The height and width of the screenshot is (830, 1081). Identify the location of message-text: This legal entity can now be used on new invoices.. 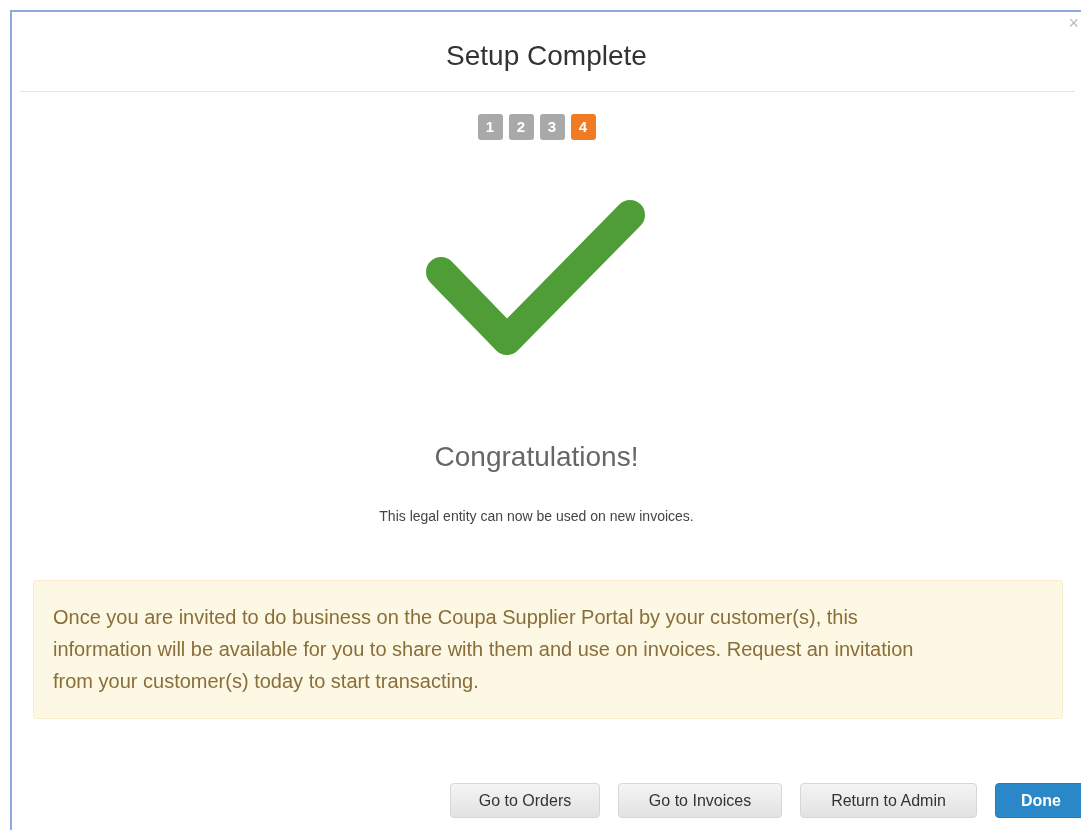
(536, 516).